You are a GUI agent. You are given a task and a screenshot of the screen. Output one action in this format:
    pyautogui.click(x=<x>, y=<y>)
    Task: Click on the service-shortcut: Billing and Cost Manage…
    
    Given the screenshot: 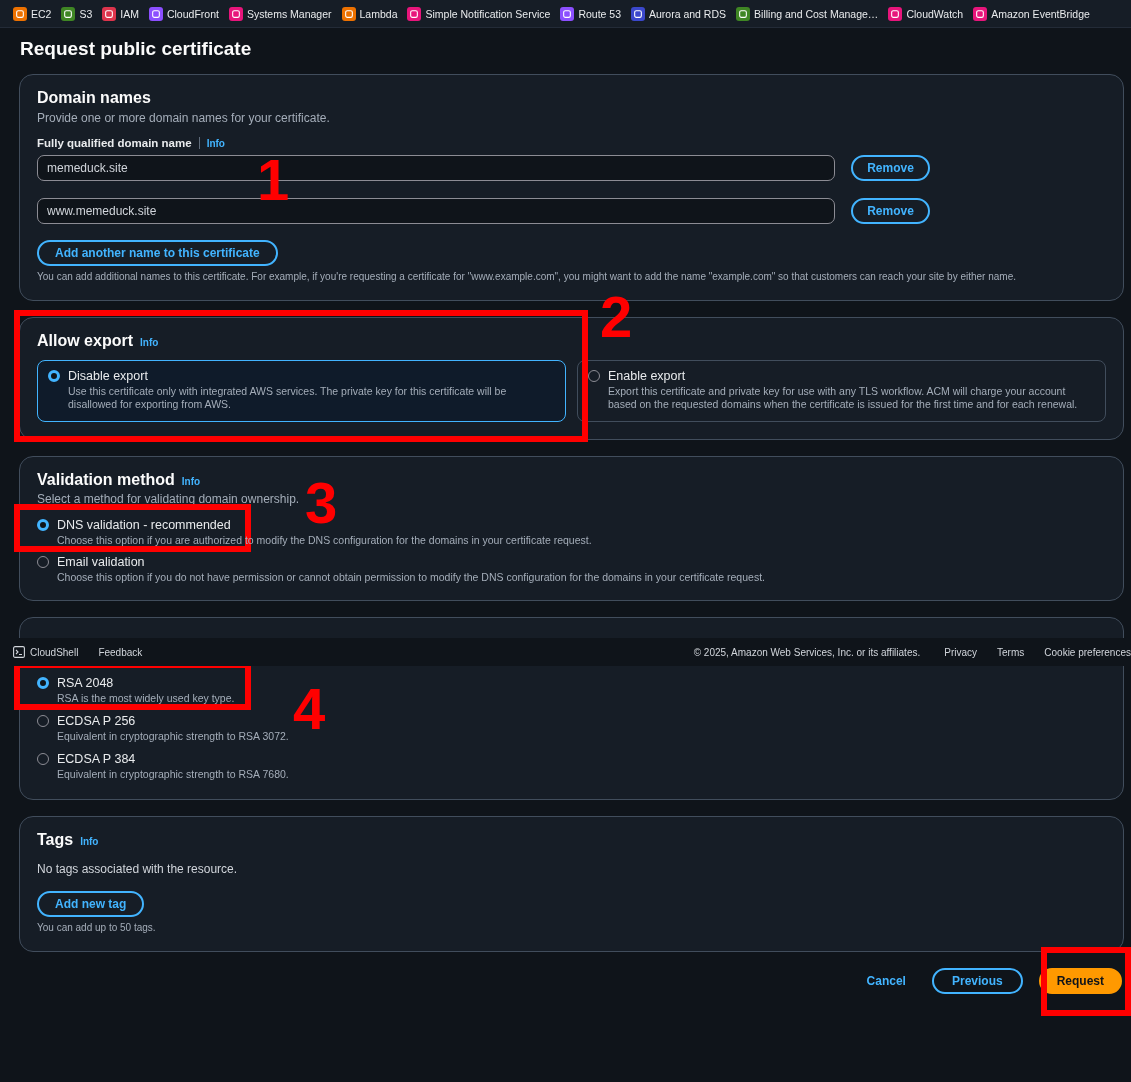 What is the action you would take?
    pyautogui.click(x=807, y=13)
    